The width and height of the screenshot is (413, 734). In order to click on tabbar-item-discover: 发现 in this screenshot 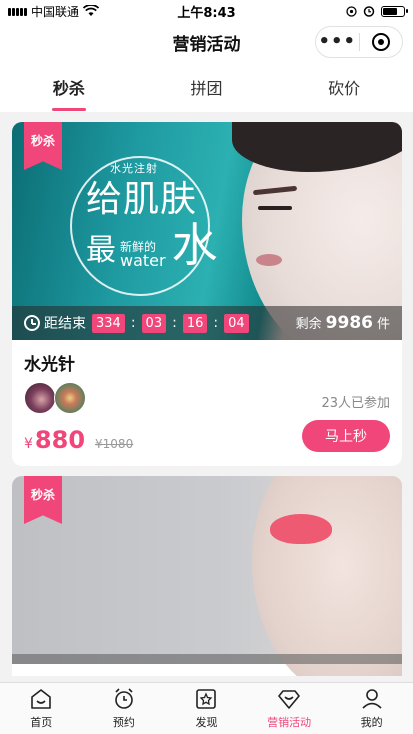, I will do `click(206, 708)`.